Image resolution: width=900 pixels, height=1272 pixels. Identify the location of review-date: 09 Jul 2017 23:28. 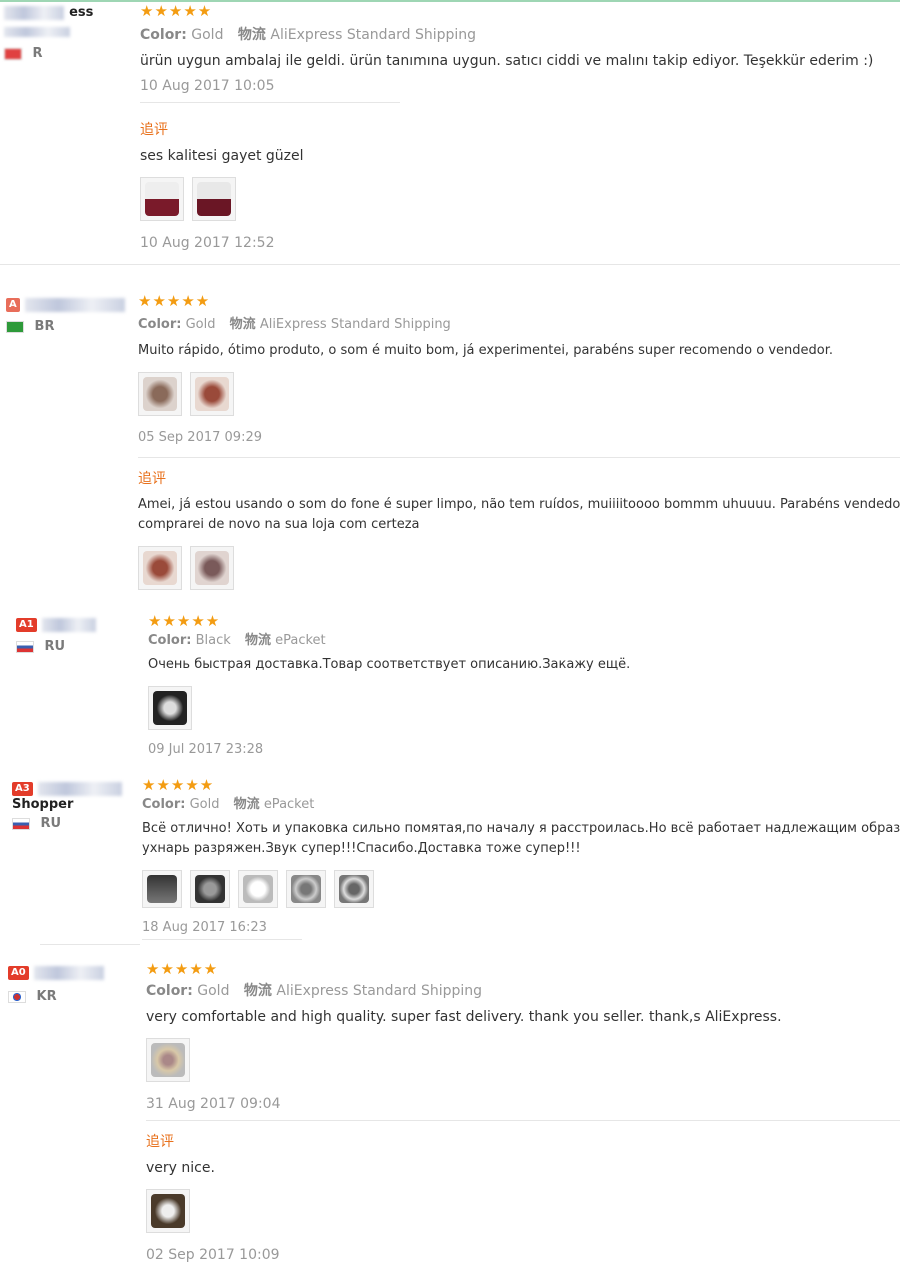
(206, 749).